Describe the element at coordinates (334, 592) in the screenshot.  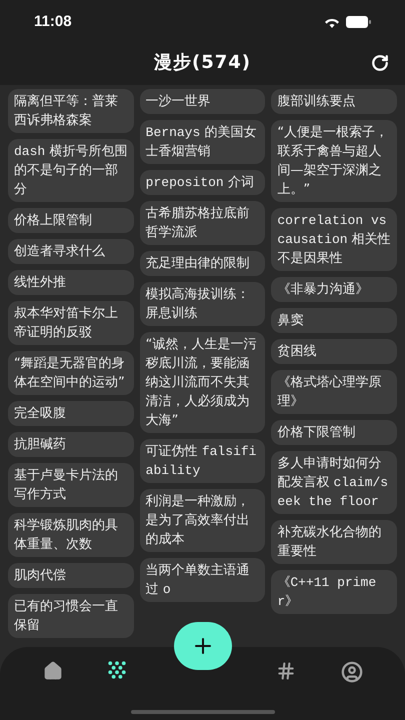
I see `topic-card: 《C++11 primer》` at that location.